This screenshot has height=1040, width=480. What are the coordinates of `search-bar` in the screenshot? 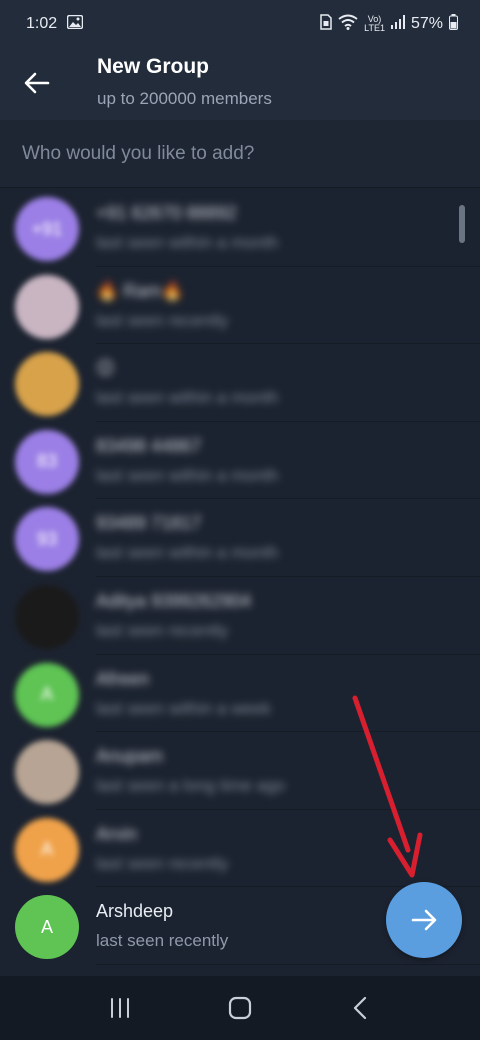 It's located at (240, 154).